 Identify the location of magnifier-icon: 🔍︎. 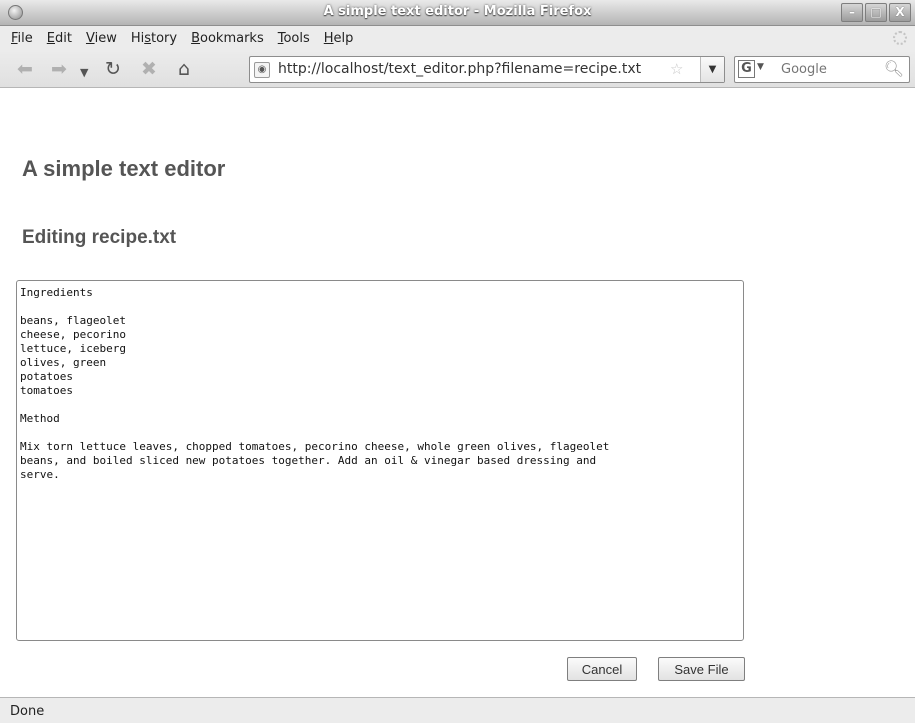
(894, 68).